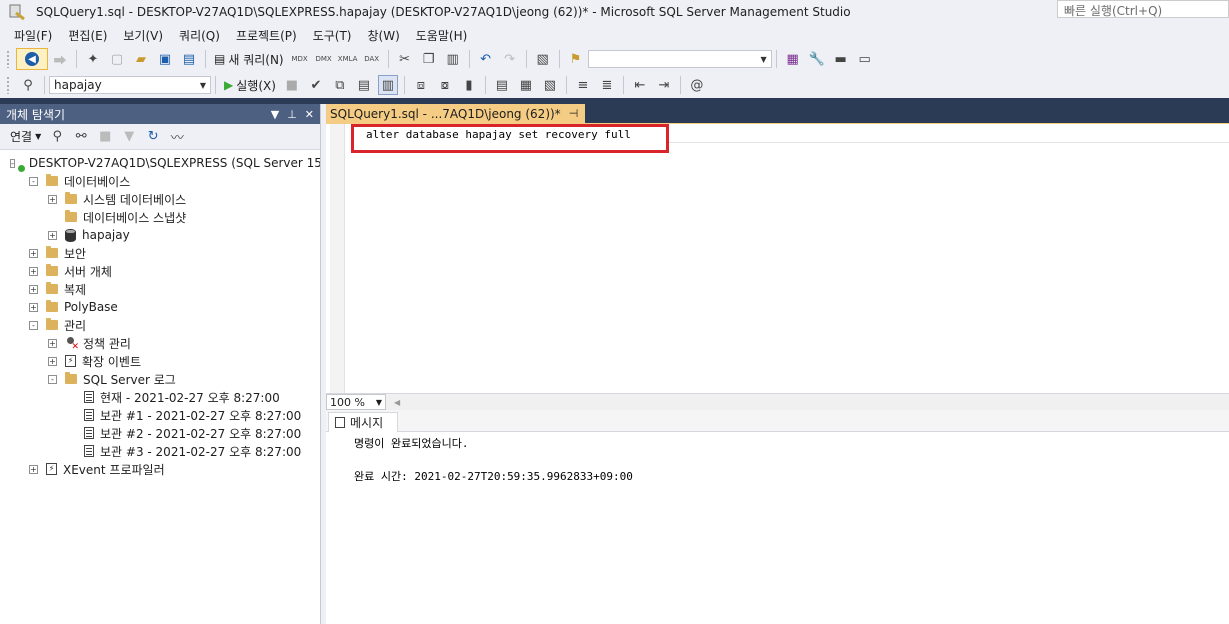 The height and width of the screenshot is (624, 1229). What do you see at coordinates (453, 59) in the screenshot?
I see `paste-icon: ▥` at bounding box center [453, 59].